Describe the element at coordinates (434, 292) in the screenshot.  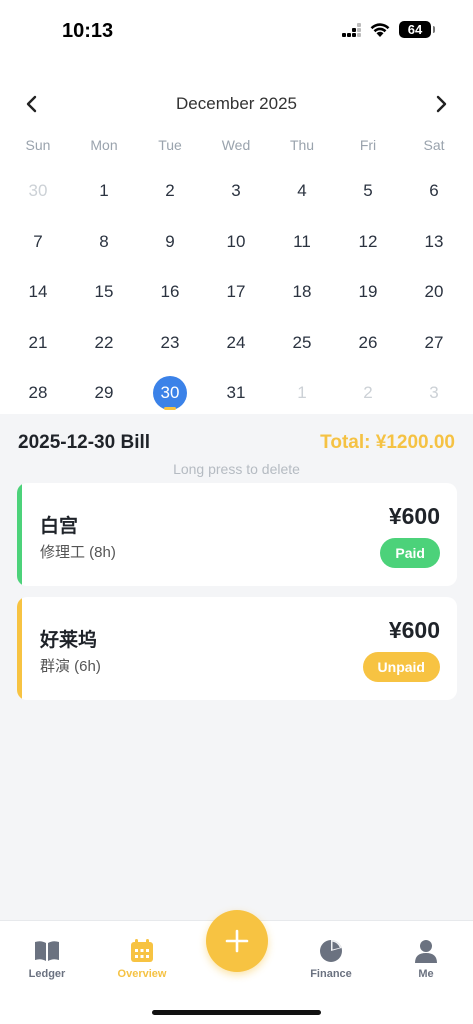
I see `calendar-day: 20` at that location.